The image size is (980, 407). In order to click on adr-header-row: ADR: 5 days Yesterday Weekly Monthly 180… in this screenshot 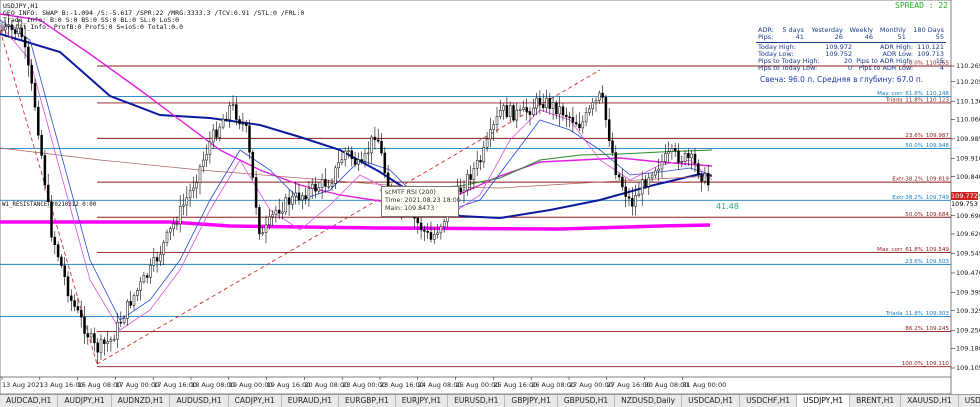, I will do `click(851, 30)`.